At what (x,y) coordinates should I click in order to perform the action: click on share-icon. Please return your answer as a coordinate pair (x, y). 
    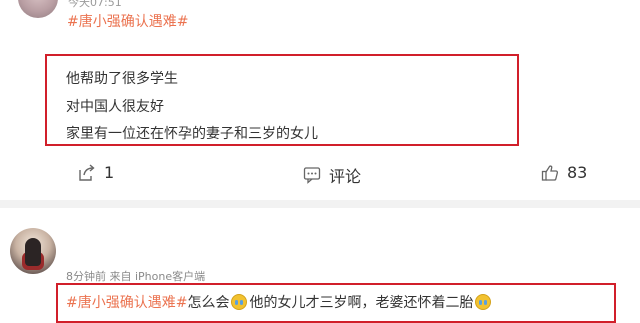
    Looking at the image, I should click on (87, 172).